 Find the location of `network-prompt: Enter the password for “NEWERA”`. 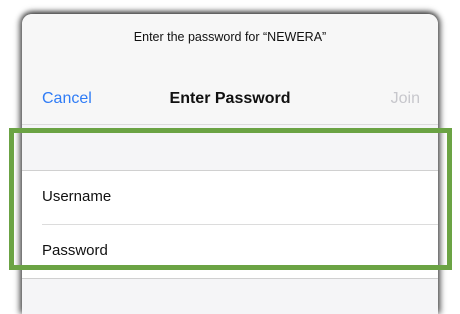

network-prompt: Enter the password for “NEWERA” is located at coordinates (230, 37).